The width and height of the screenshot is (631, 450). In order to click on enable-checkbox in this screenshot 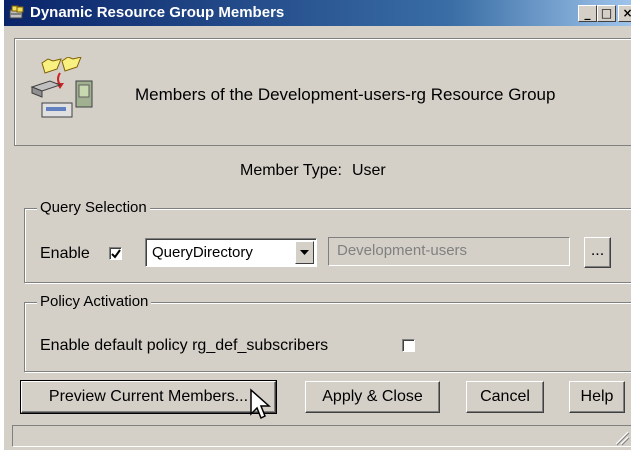, I will do `click(115, 253)`.